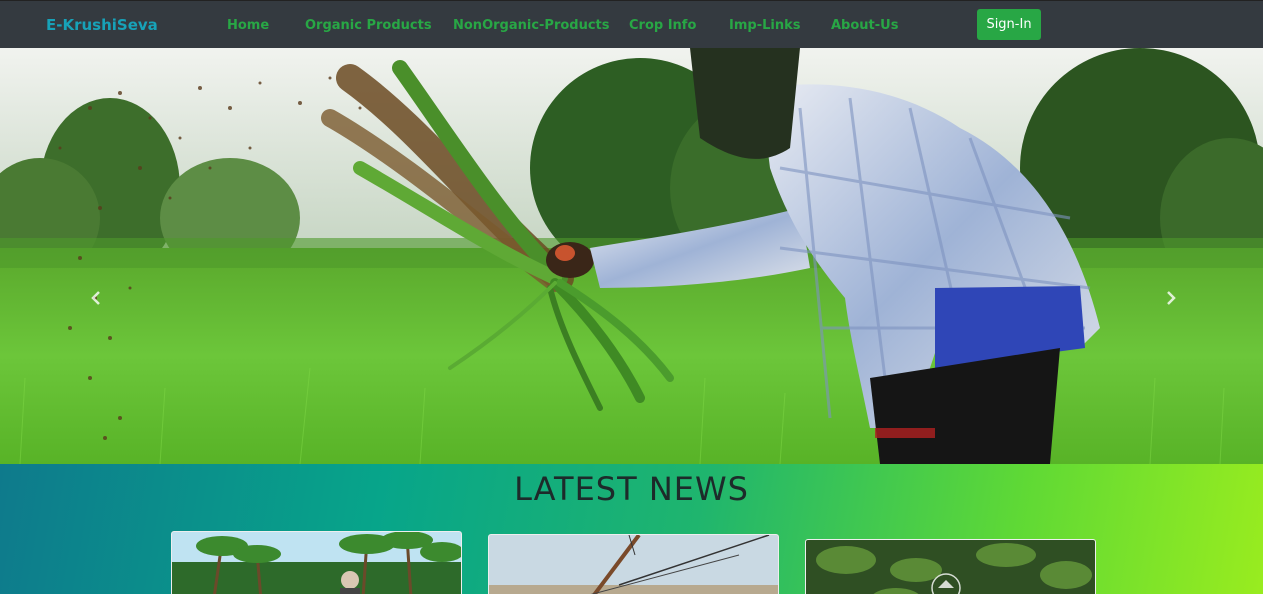 The height and width of the screenshot is (594, 1263). Describe the element at coordinates (631, 489) in the screenshot. I see `latest-news-heading: LATEST NEWS` at that location.